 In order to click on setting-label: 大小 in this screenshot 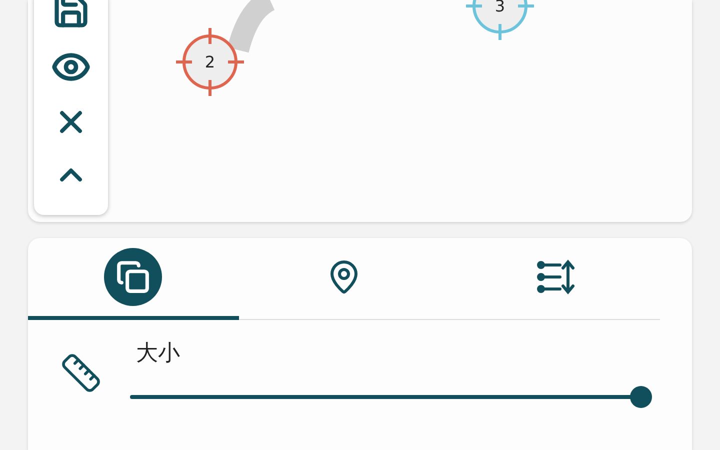, I will do `click(158, 354)`.